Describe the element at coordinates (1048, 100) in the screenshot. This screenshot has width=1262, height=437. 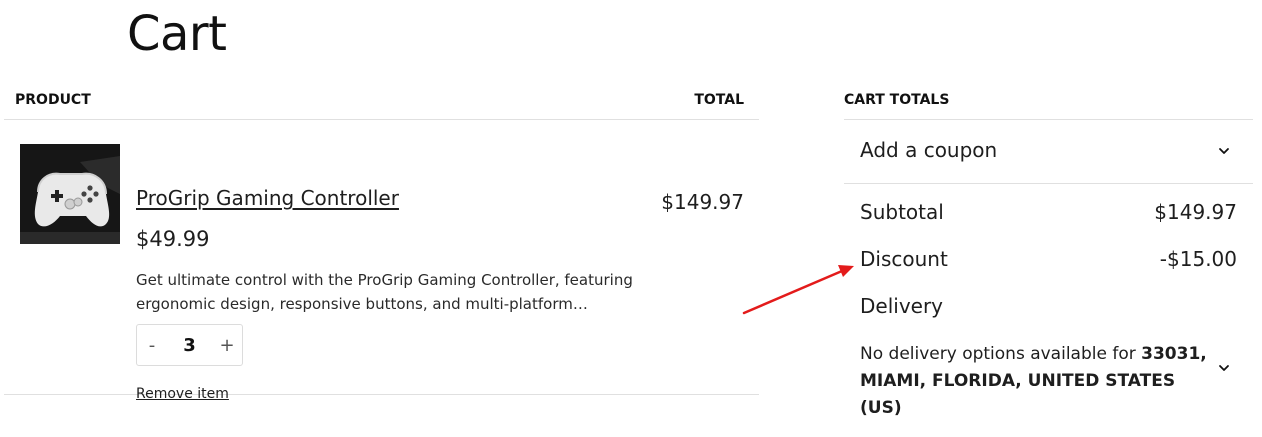
I see `cart-totals-heading: CART TOTALS` at that location.